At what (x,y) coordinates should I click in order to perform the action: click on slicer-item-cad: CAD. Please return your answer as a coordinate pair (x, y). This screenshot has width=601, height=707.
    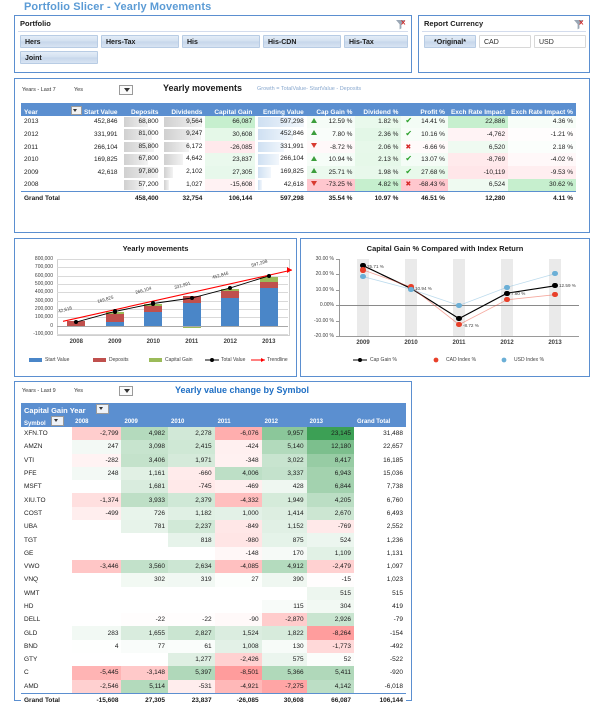
    Looking at the image, I should click on (505, 41).